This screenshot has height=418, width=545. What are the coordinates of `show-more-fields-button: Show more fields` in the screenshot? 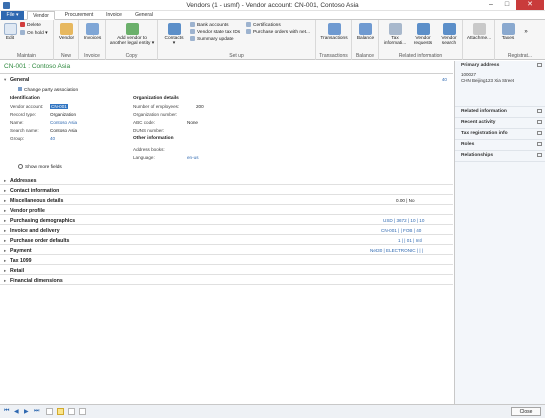 It's located at (40, 167).